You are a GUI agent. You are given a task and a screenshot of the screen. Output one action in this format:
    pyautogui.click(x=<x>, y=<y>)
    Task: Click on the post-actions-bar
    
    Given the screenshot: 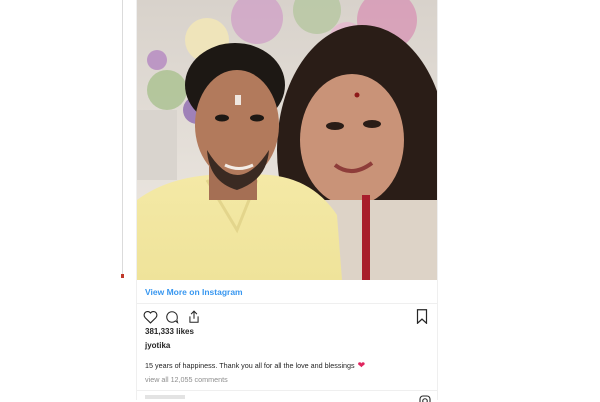 What is the action you would take?
    pyautogui.click(x=172, y=317)
    